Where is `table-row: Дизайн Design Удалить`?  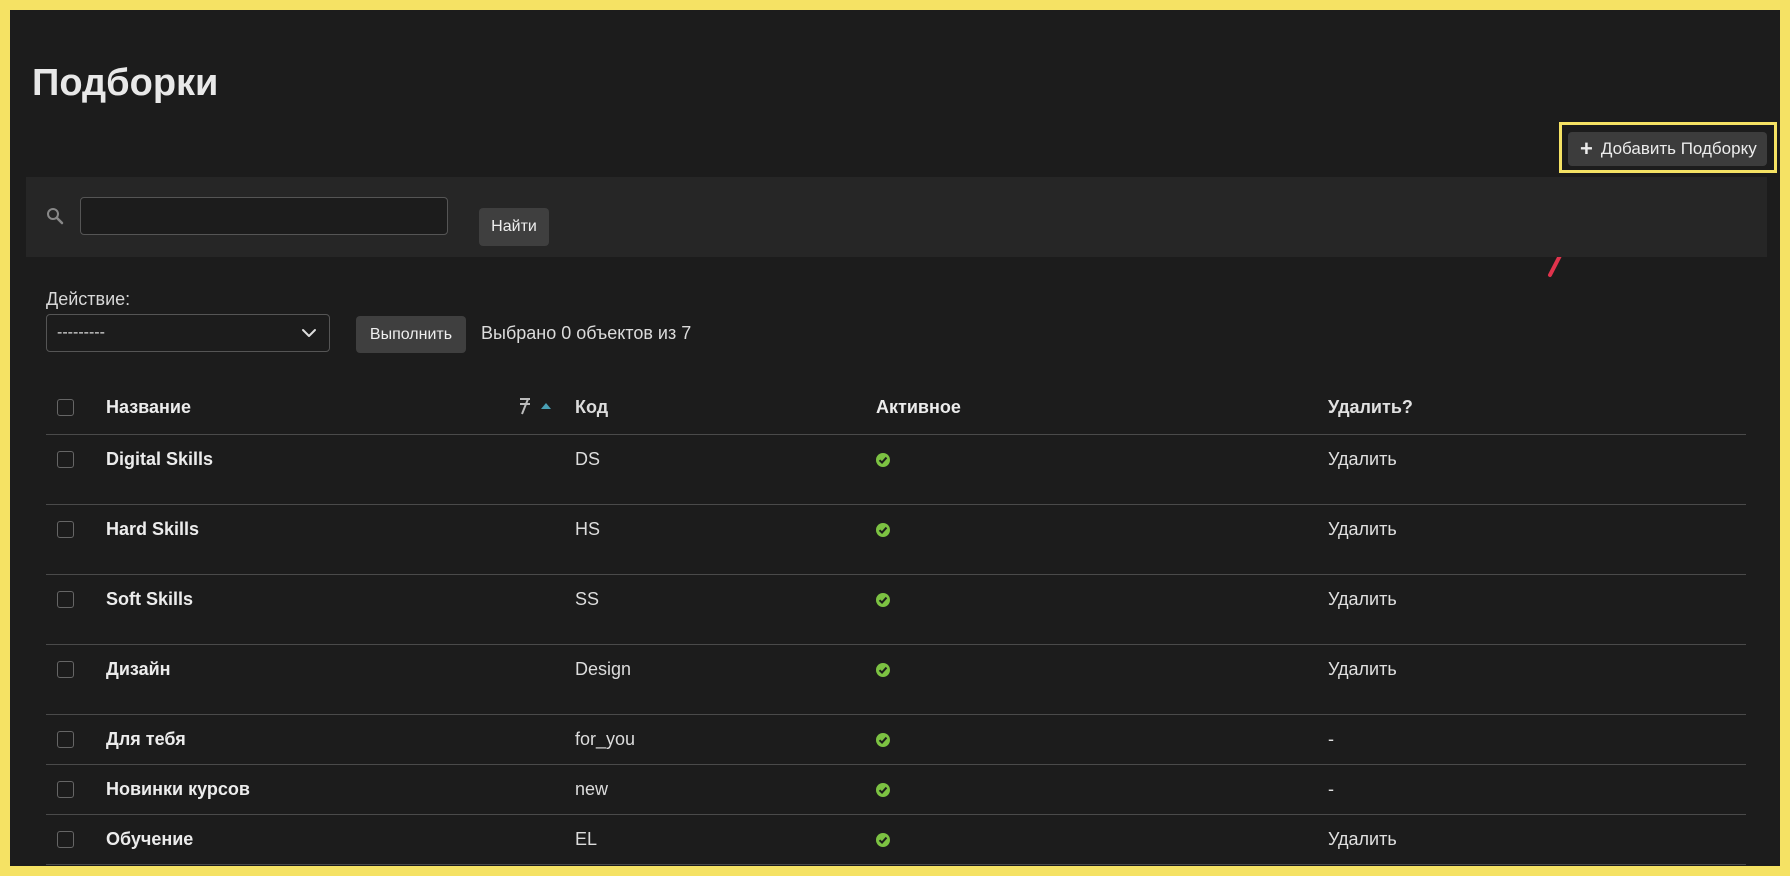
table-row: Дизайн Design Удалить is located at coordinates (896, 680).